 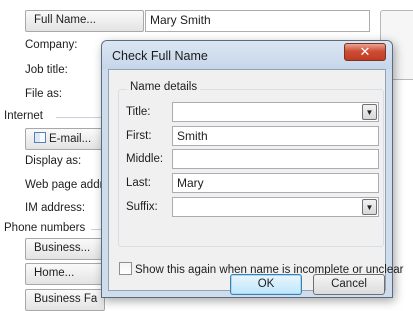 What do you see at coordinates (64, 185) in the screenshot?
I see `web-page-label: Web page addr` at bounding box center [64, 185].